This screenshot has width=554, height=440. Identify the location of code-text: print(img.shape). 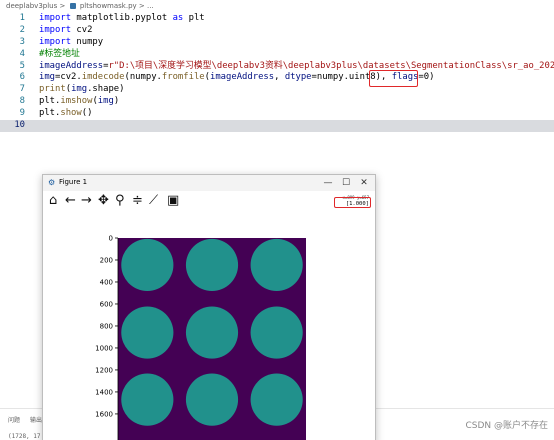
(82, 90).